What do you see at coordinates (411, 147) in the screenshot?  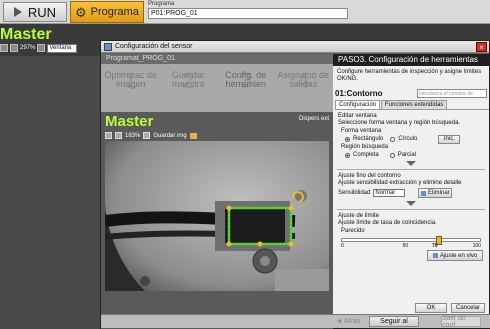 I see `region-label: Región búsqueda` at bounding box center [411, 147].